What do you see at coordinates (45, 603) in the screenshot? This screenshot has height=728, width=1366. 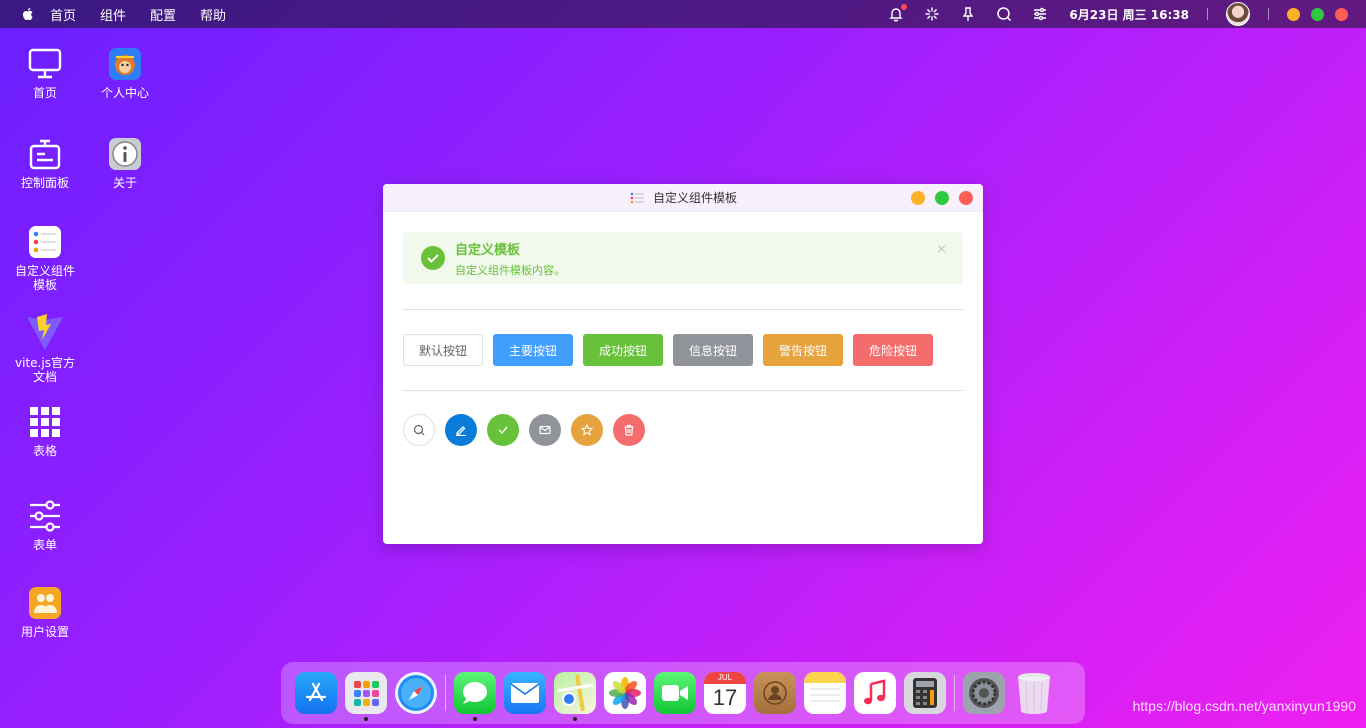 I see `users-icon` at bounding box center [45, 603].